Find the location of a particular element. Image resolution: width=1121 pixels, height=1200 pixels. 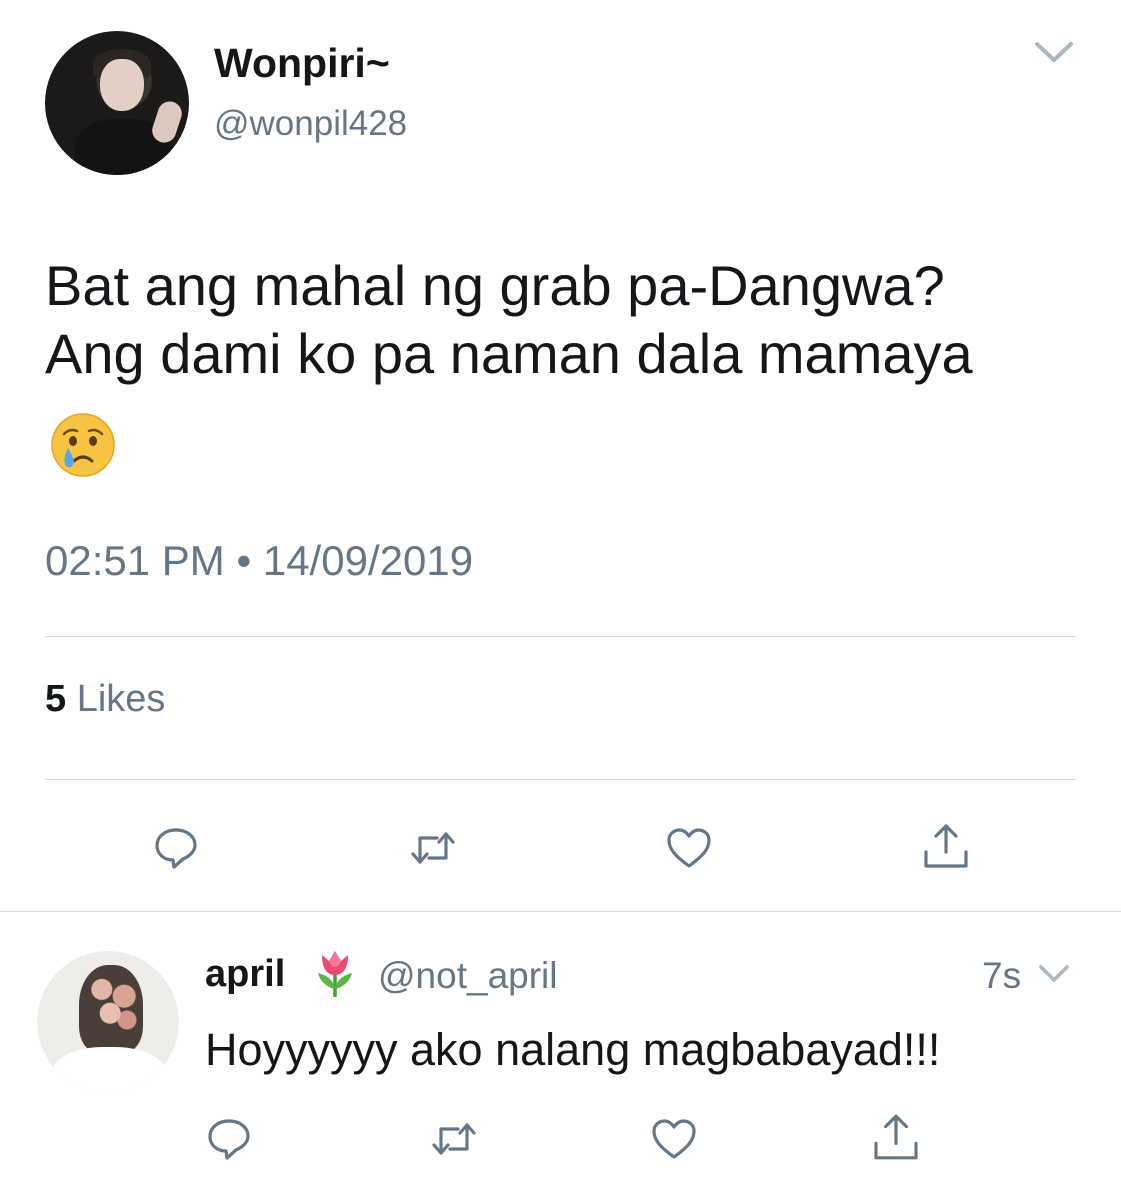

reply-author-handle: @not_april is located at coordinates (468, 976).